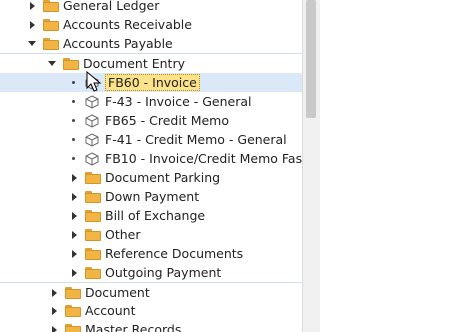 This screenshot has height=332, width=451. What do you see at coordinates (134, 63) in the screenshot?
I see `tree-node-label: Document Entry` at bounding box center [134, 63].